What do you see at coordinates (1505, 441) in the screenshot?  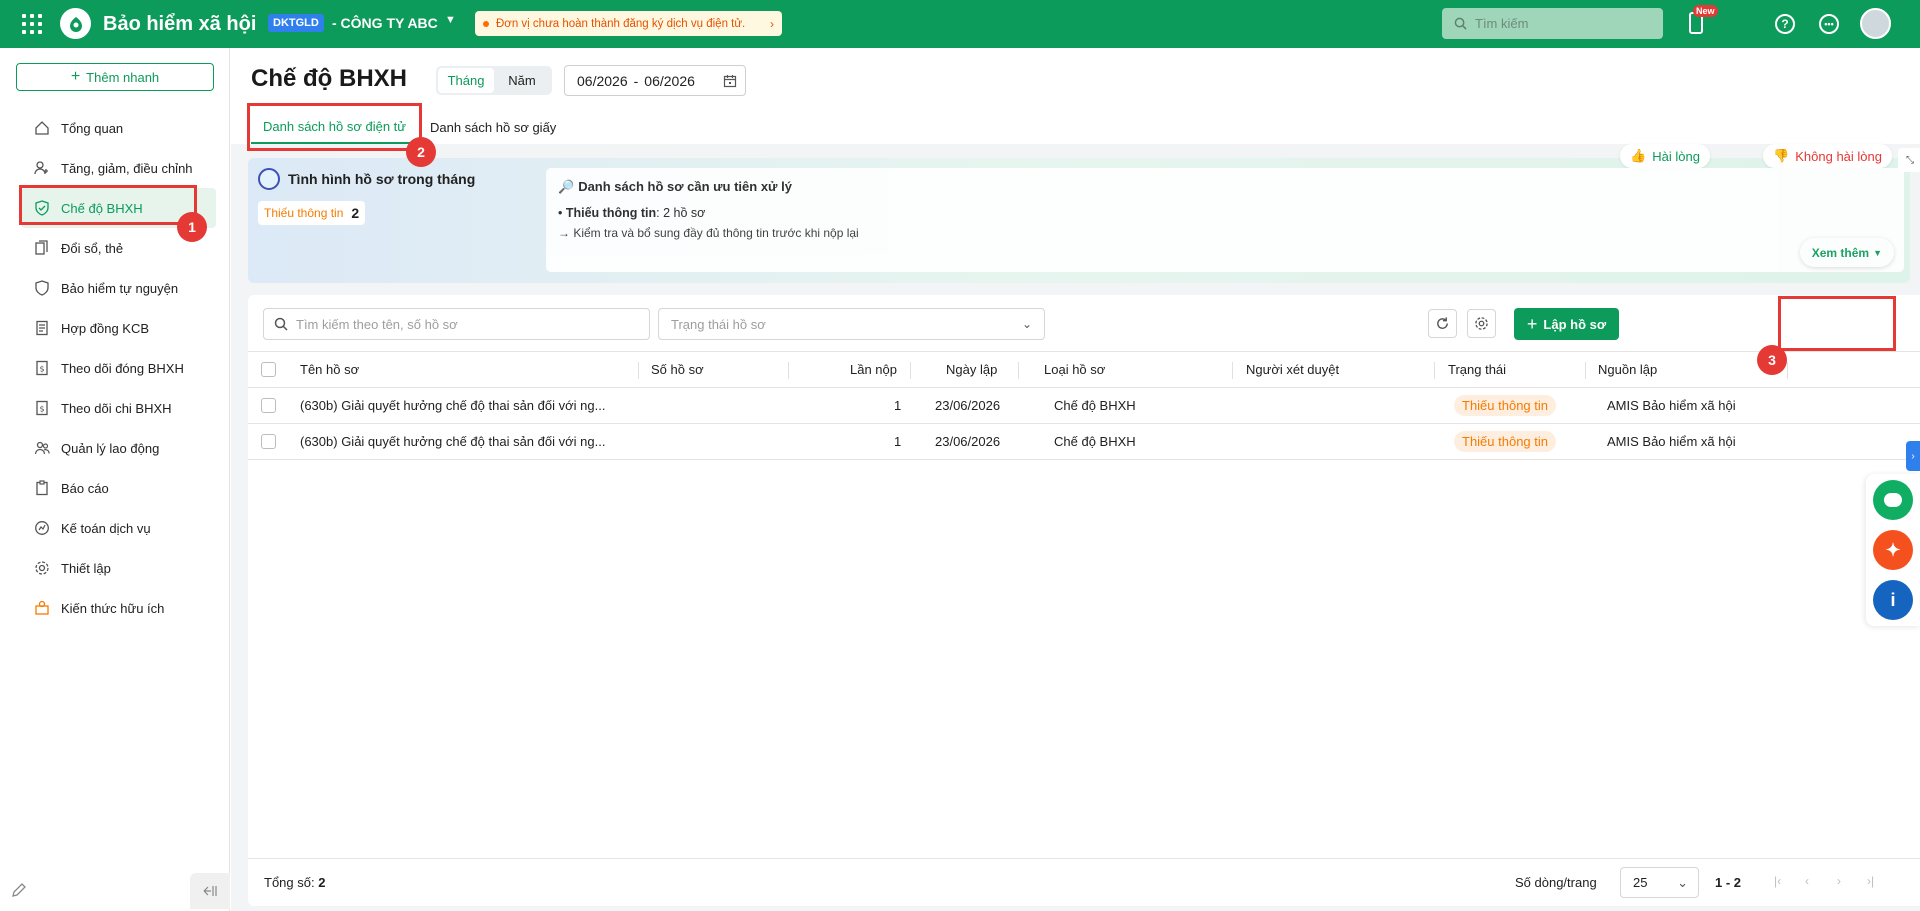 I see `status-badge: Thiếu thông tin` at bounding box center [1505, 441].